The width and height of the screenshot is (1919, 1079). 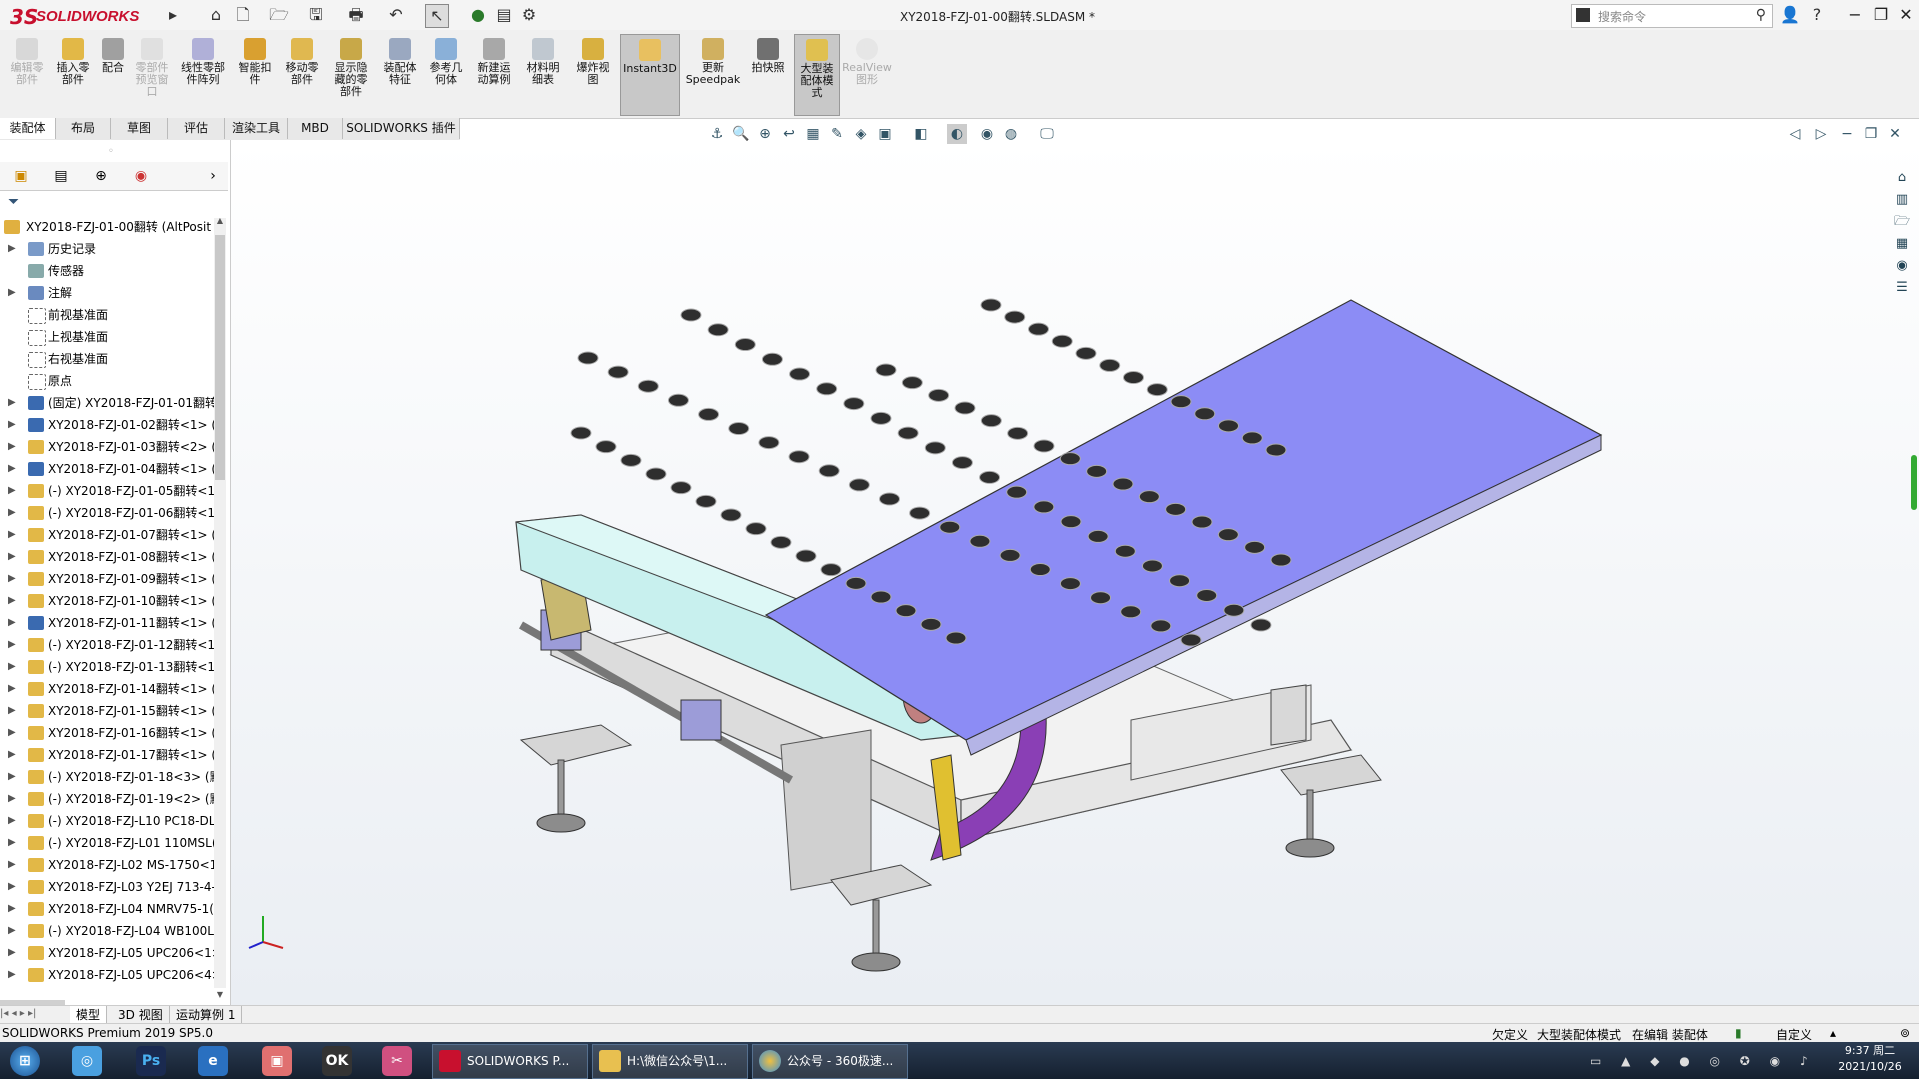 I want to click on design-library-icon: ▥, so click(x=1902, y=200).